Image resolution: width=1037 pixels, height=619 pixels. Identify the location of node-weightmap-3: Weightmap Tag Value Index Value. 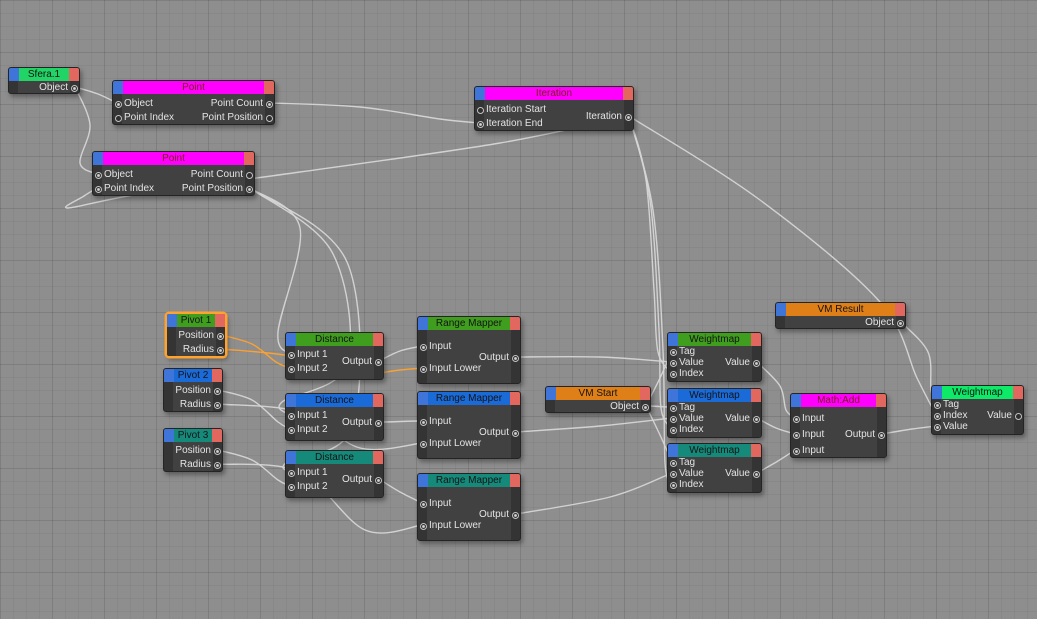
(714, 468).